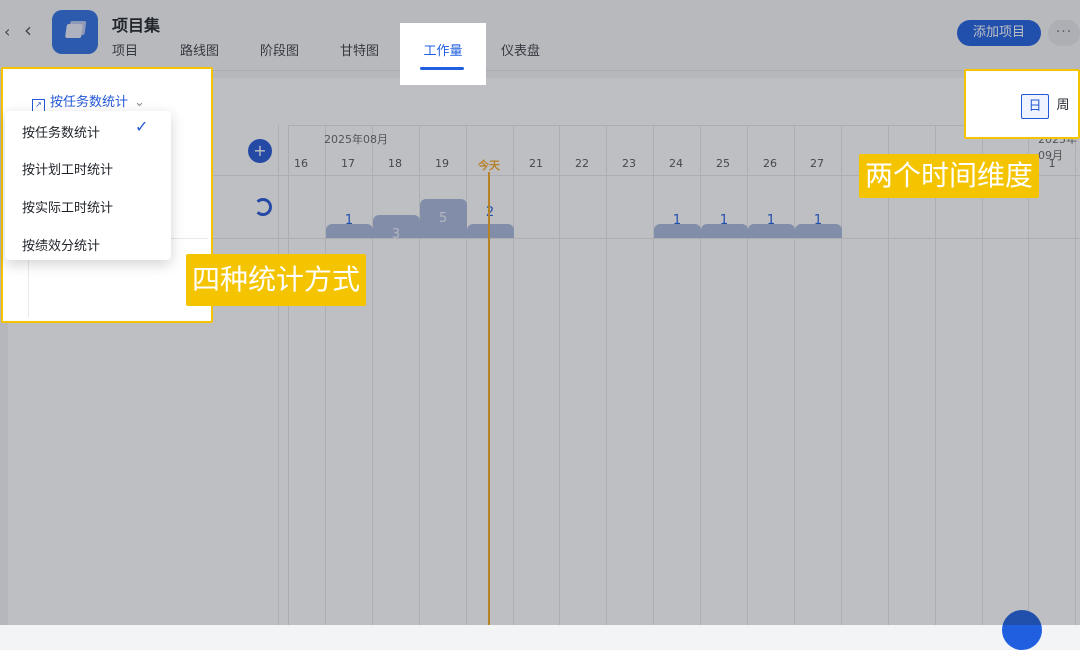 This screenshot has height=650, width=1080. Describe the element at coordinates (1035, 106) in the screenshot. I see `view-day-button: 日` at that location.